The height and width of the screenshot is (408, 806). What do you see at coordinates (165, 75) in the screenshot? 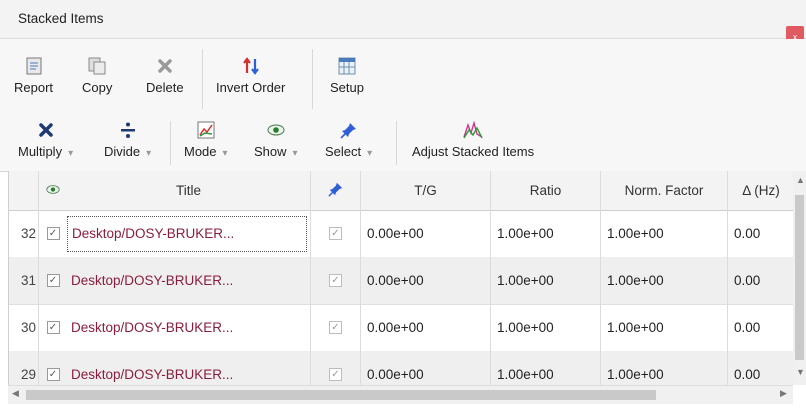
I see `delete-button: Delete` at bounding box center [165, 75].